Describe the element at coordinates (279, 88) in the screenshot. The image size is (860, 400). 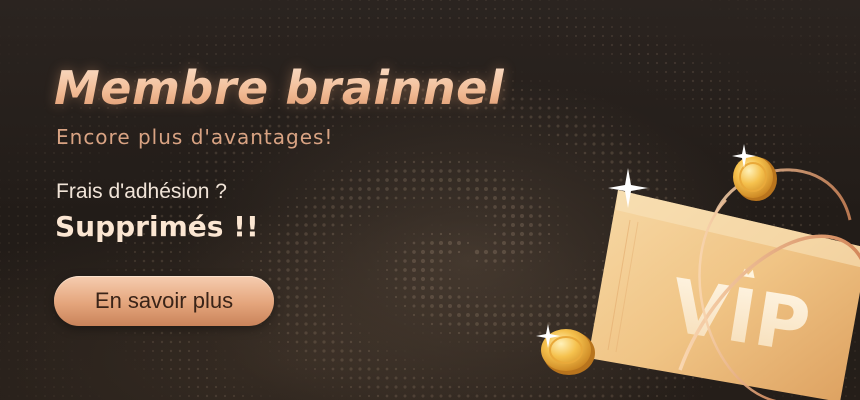
I see `banner-title: Membre brainnel` at that location.